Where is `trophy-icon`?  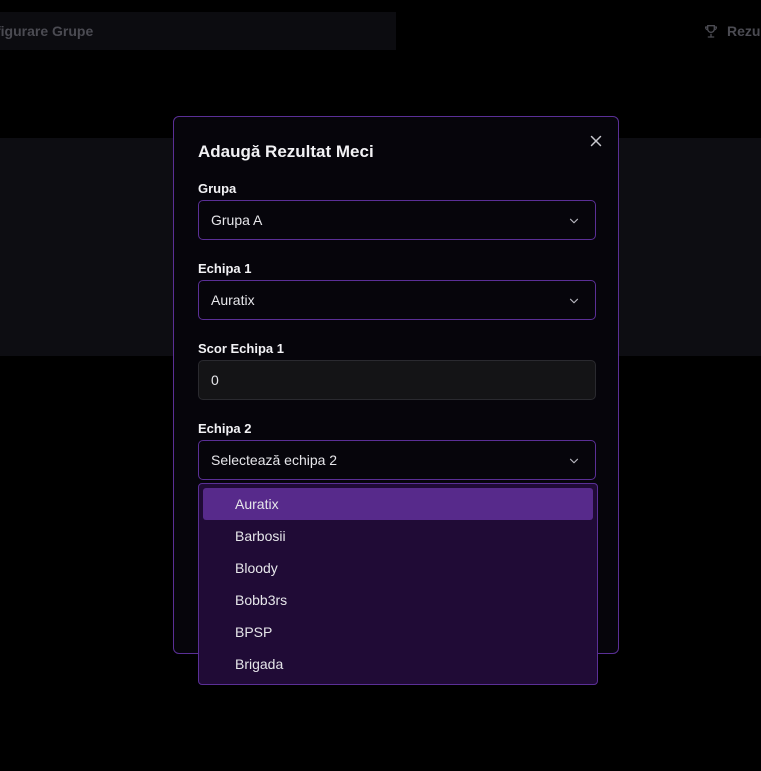
trophy-icon is located at coordinates (711, 31).